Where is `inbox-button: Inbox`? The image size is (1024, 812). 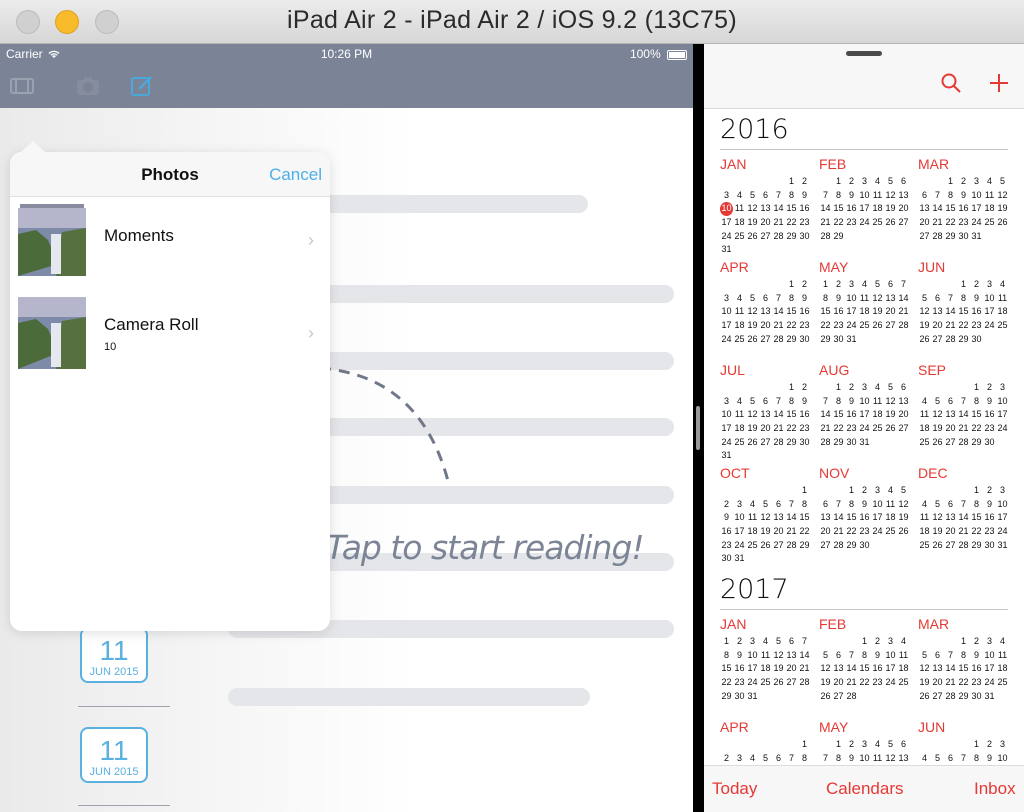 inbox-button: Inbox is located at coordinates (995, 789).